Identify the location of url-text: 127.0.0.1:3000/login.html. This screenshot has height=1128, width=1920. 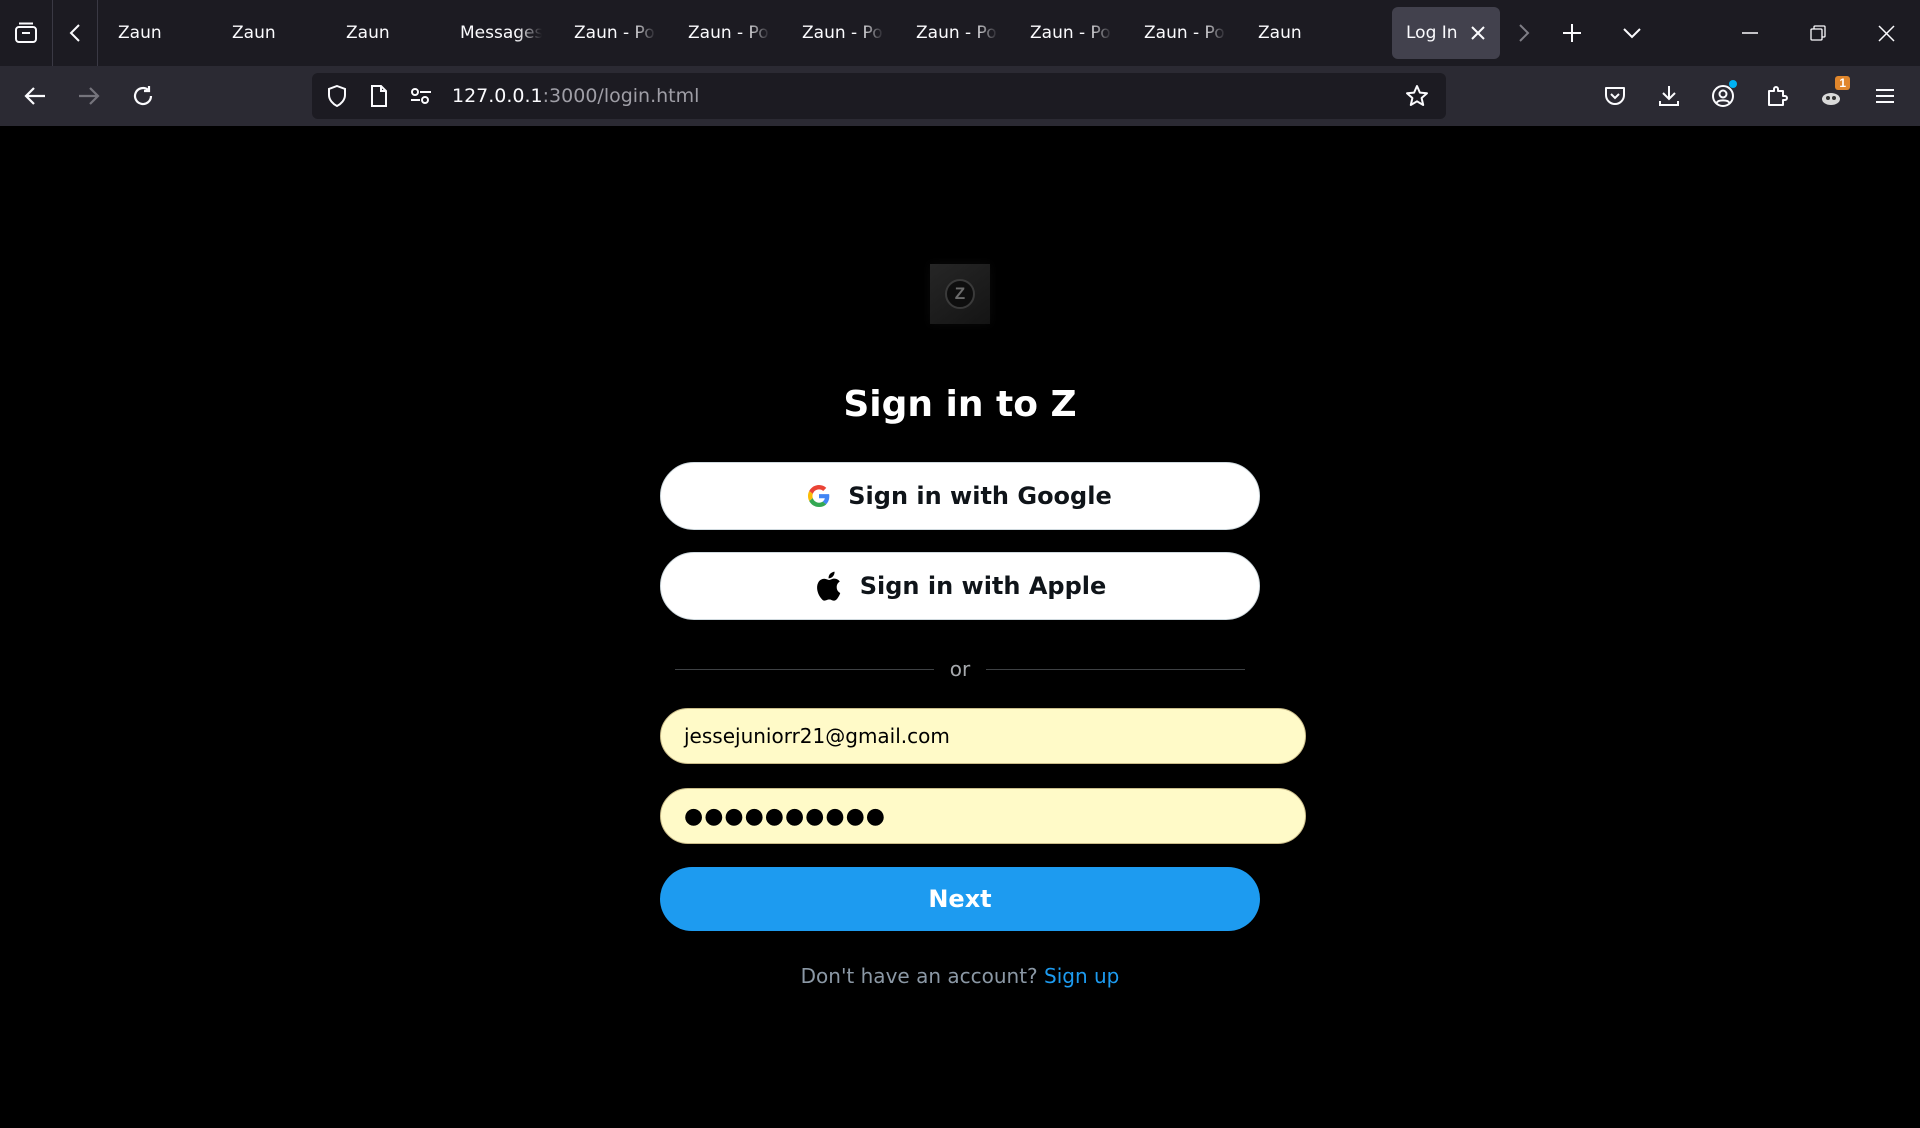
(575, 96).